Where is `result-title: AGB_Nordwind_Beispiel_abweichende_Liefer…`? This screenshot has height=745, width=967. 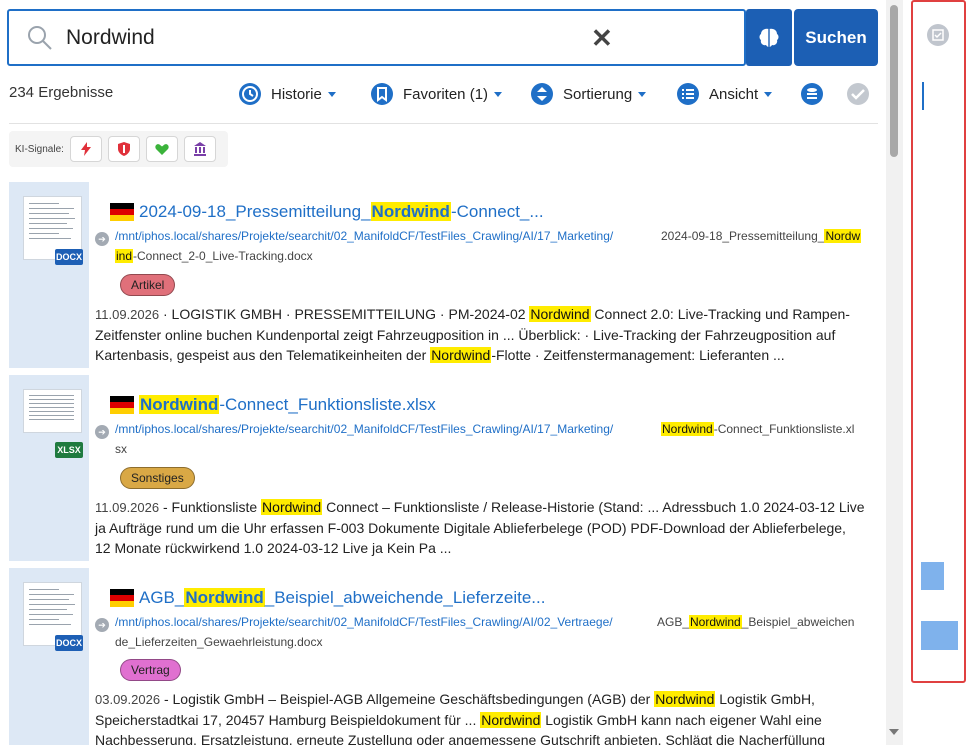
result-title: AGB_Nordwind_Beispiel_abweichende_Liefer… is located at coordinates (342, 598).